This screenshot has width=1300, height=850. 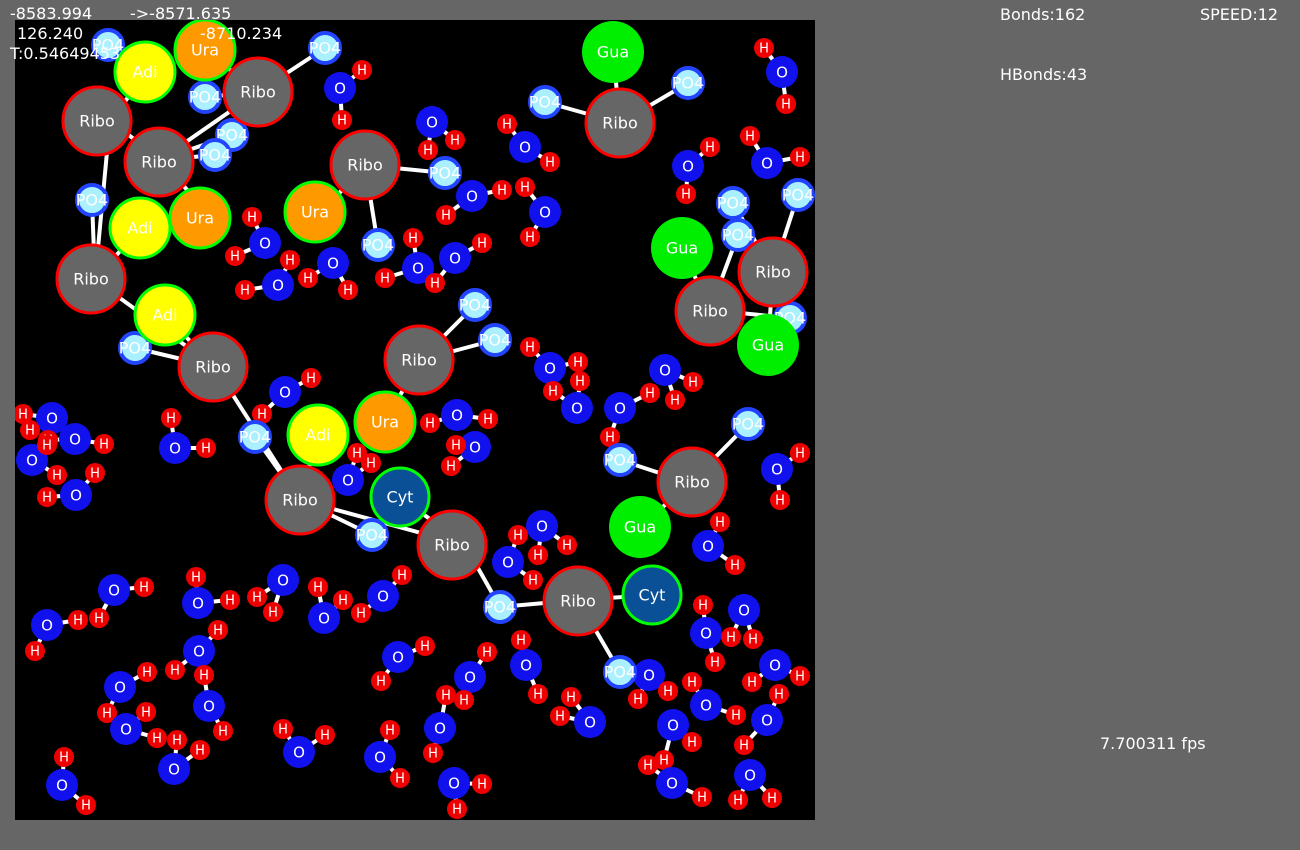 What do you see at coordinates (1044, 74) in the screenshot?
I see `hbond-count: HBonds:43` at bounding box center [1044, 74].